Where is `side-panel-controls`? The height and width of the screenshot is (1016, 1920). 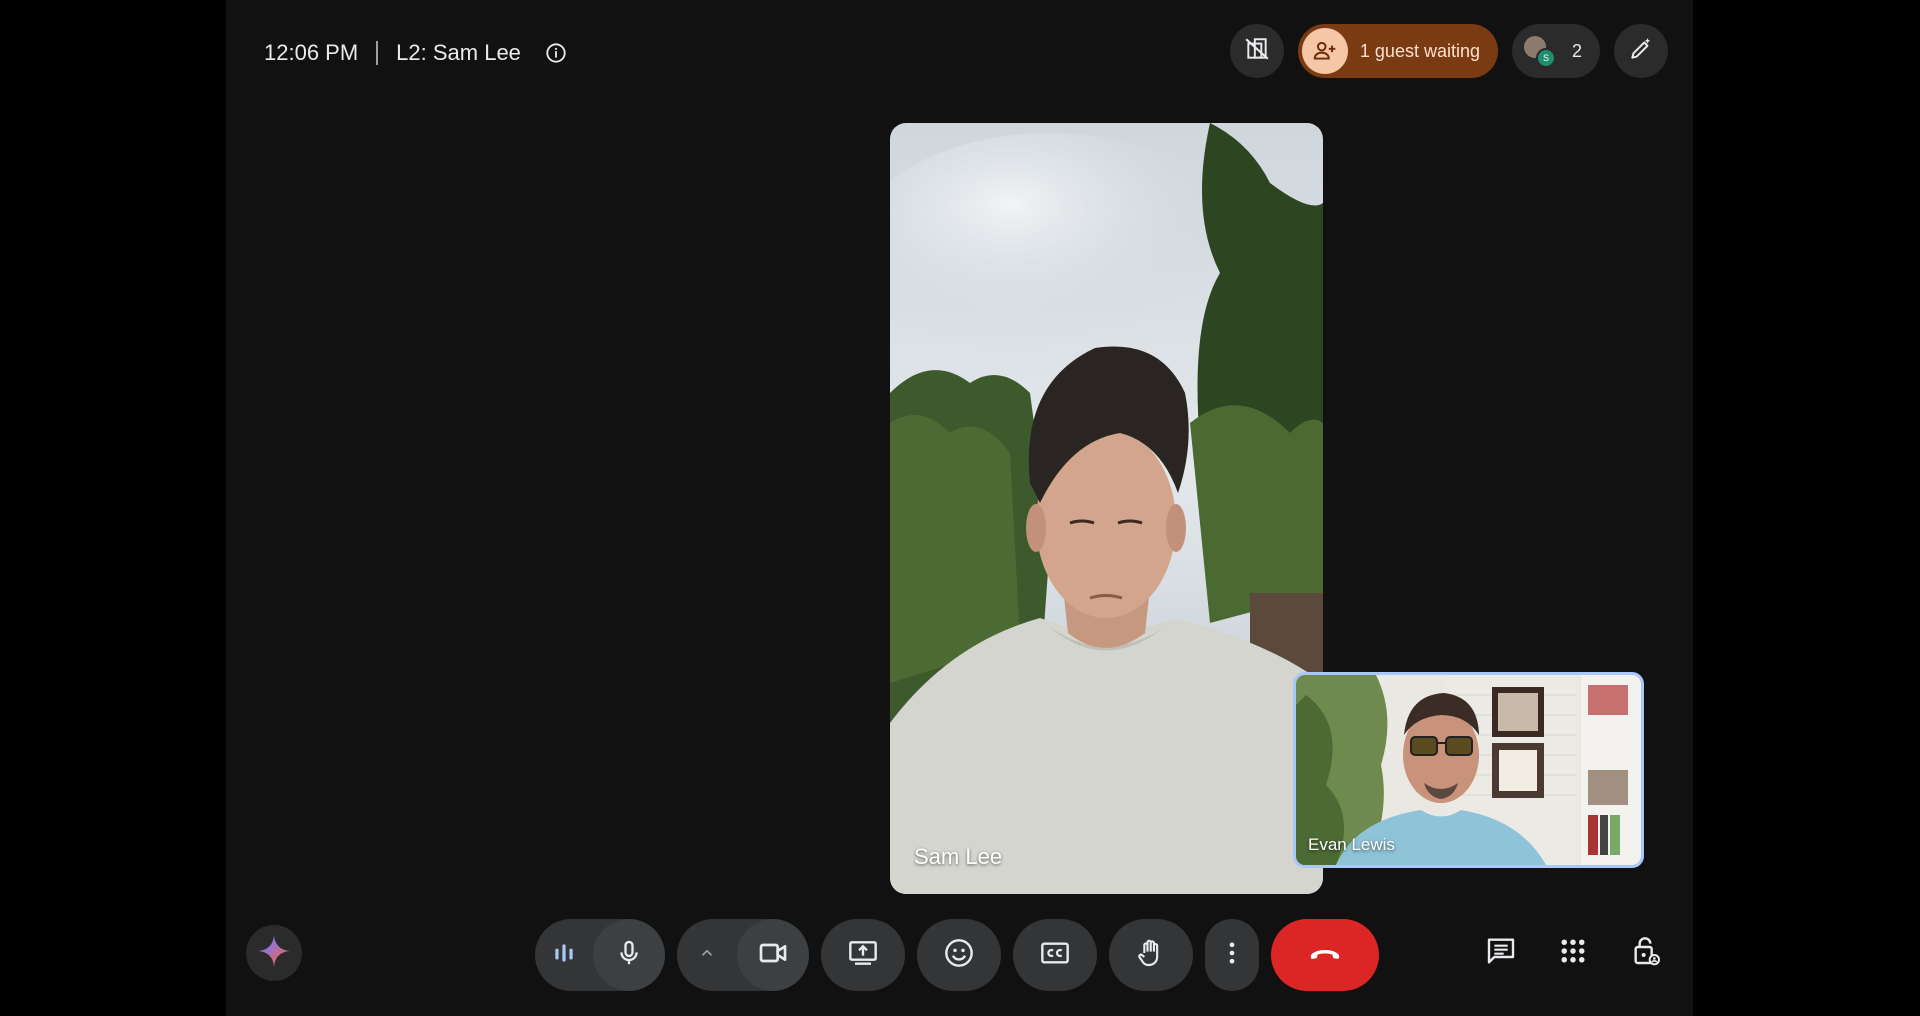
side-panel-controls is located at coordinates (1573, 953).